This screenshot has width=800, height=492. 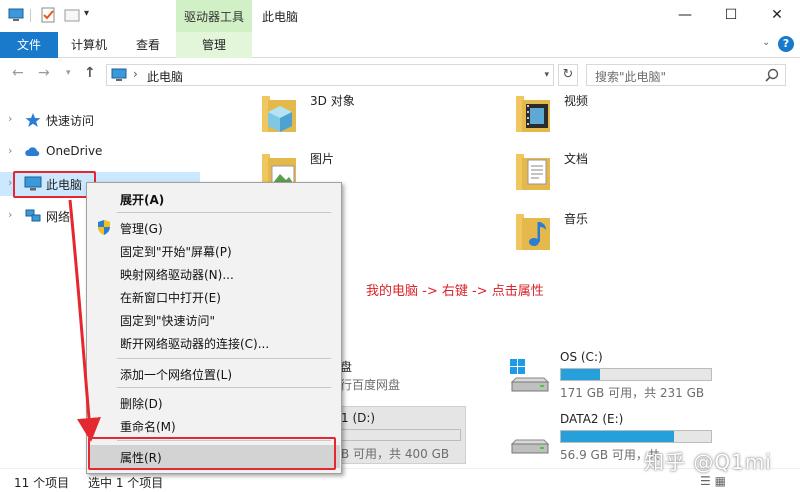 I want to click on menu-item-label: 重命名(M), so click(x=148, y=427).